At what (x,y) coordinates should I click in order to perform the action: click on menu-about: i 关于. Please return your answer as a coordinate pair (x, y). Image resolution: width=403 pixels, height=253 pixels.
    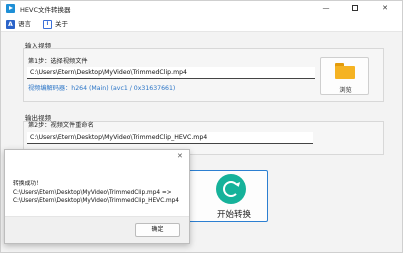
    Looking at the image, I should click on (55, 24).